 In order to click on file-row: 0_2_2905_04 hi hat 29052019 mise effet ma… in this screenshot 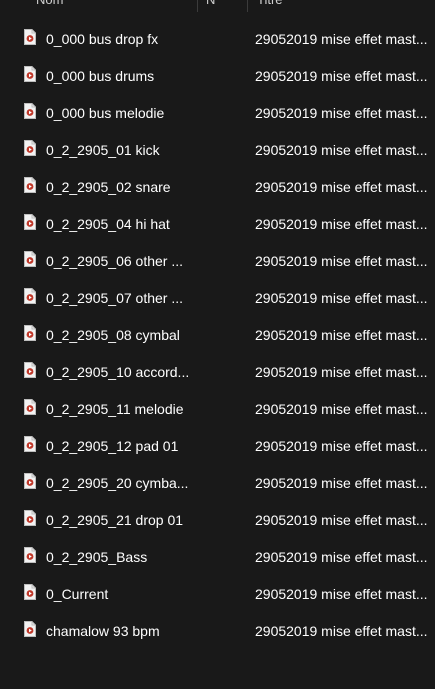, I will do `click(217, 223)`.